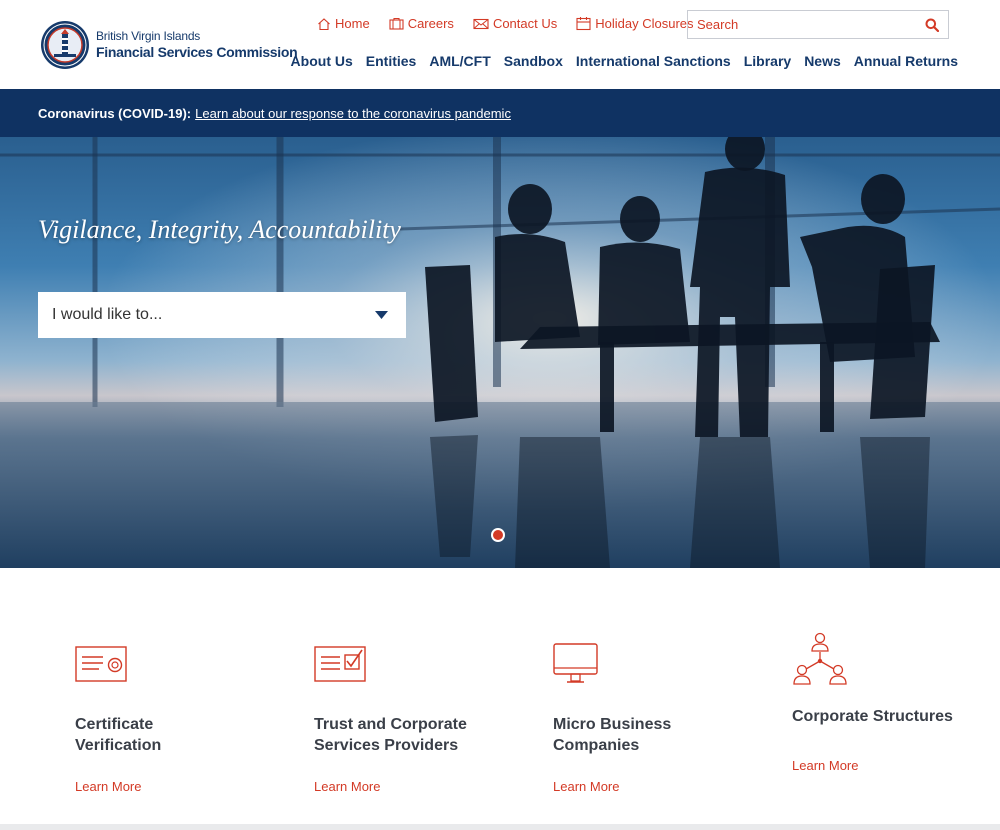  I want to click on util-link-label: Contact Us, so click(525, 23).